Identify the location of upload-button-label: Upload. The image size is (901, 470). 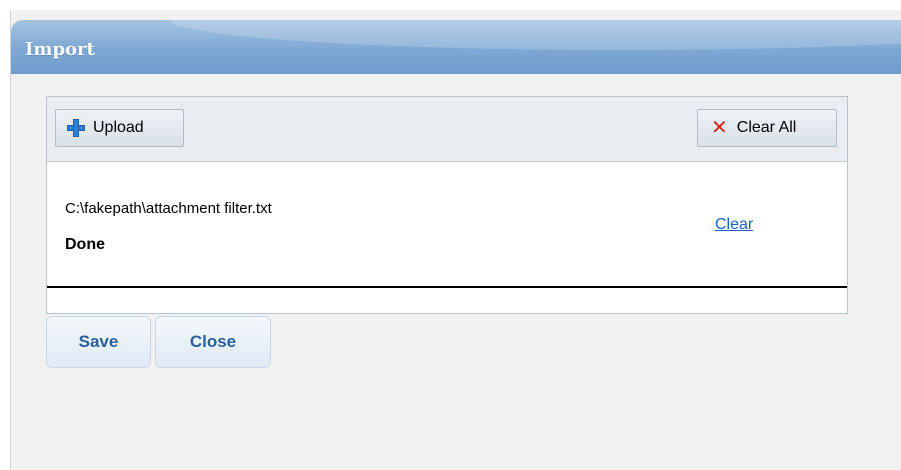
(118, 127).